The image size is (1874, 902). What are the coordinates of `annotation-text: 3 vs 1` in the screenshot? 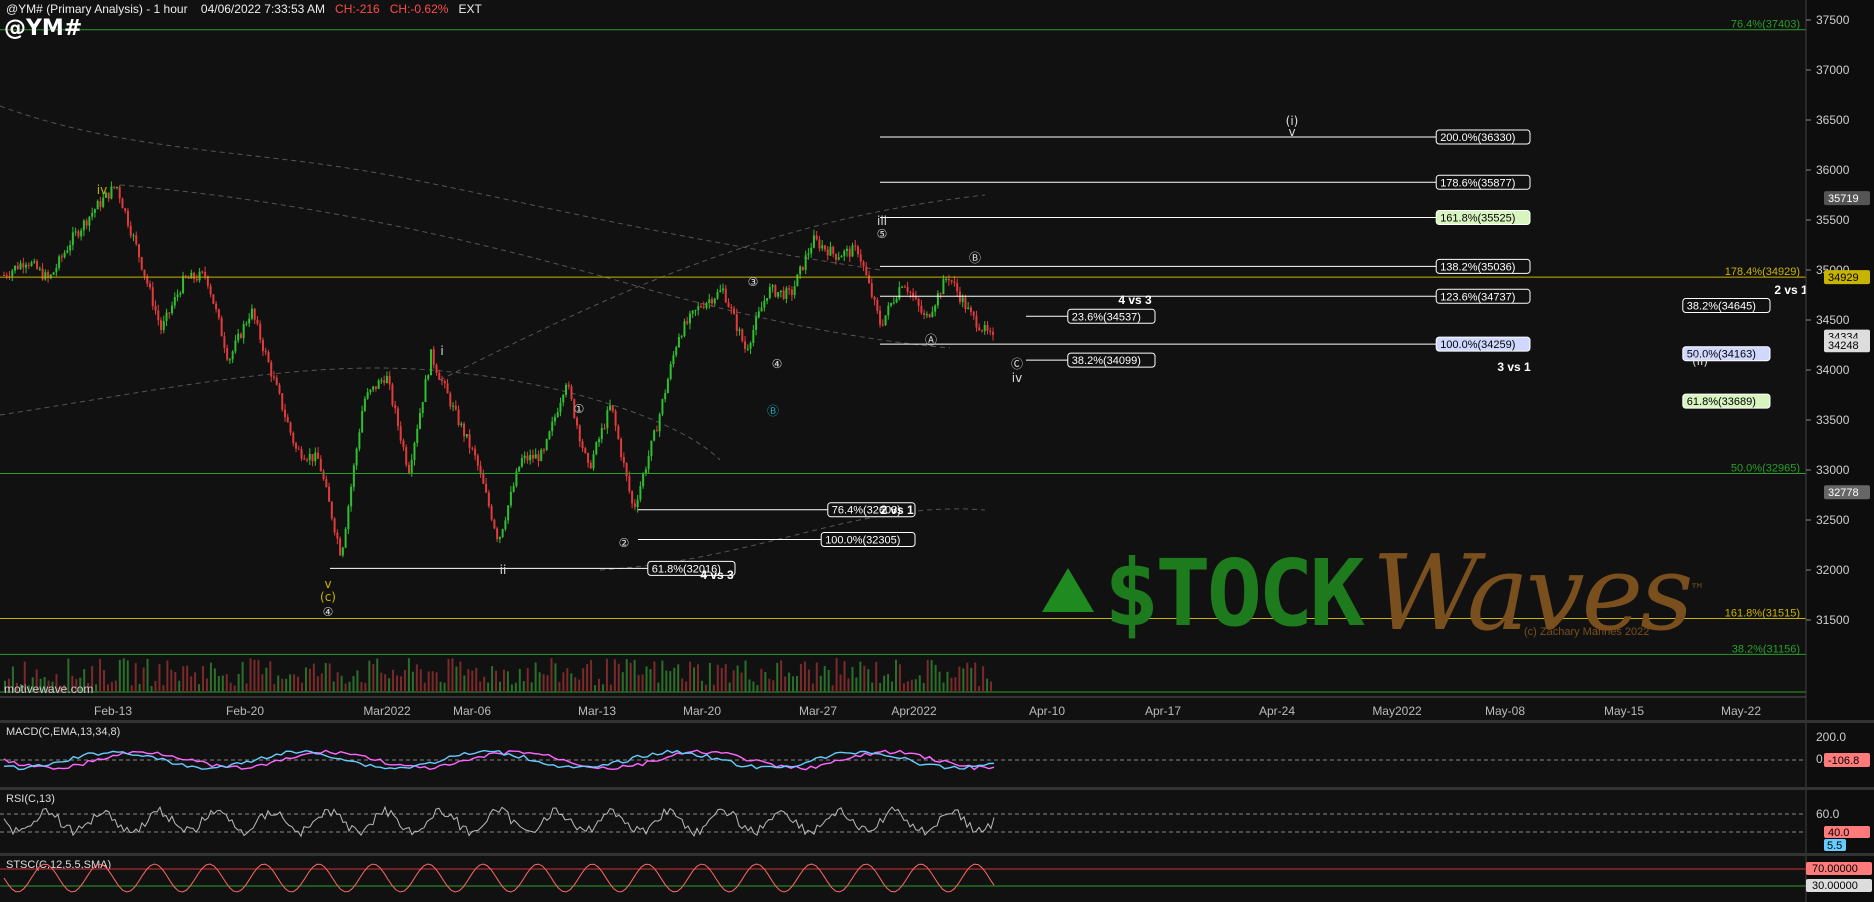 It's located at (1514, 367).